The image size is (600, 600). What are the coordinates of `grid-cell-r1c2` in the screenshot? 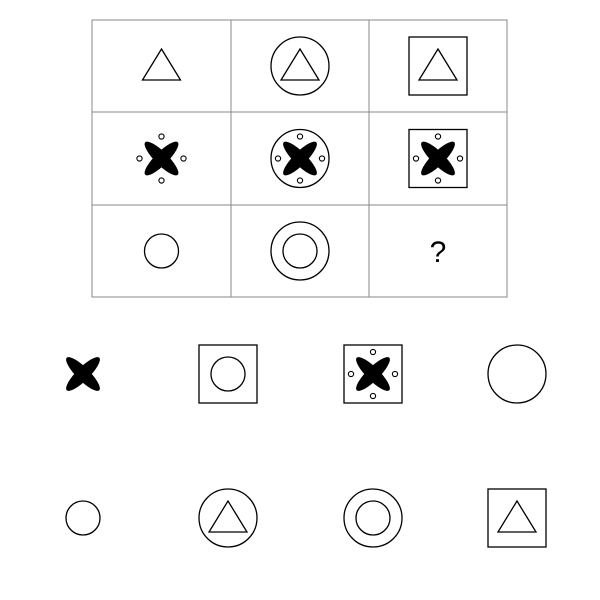 It's located at (300, 66).